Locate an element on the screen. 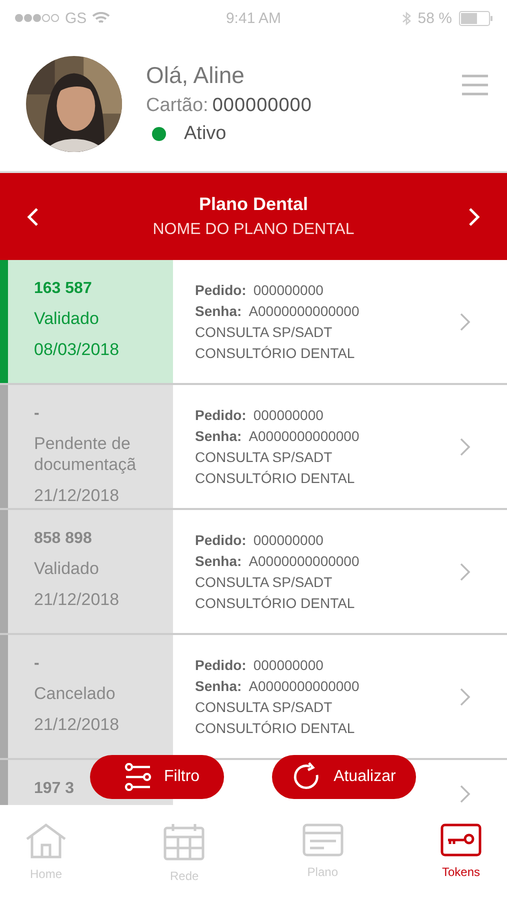  battery-percent: 58 % is located at coordinates (435, 18).